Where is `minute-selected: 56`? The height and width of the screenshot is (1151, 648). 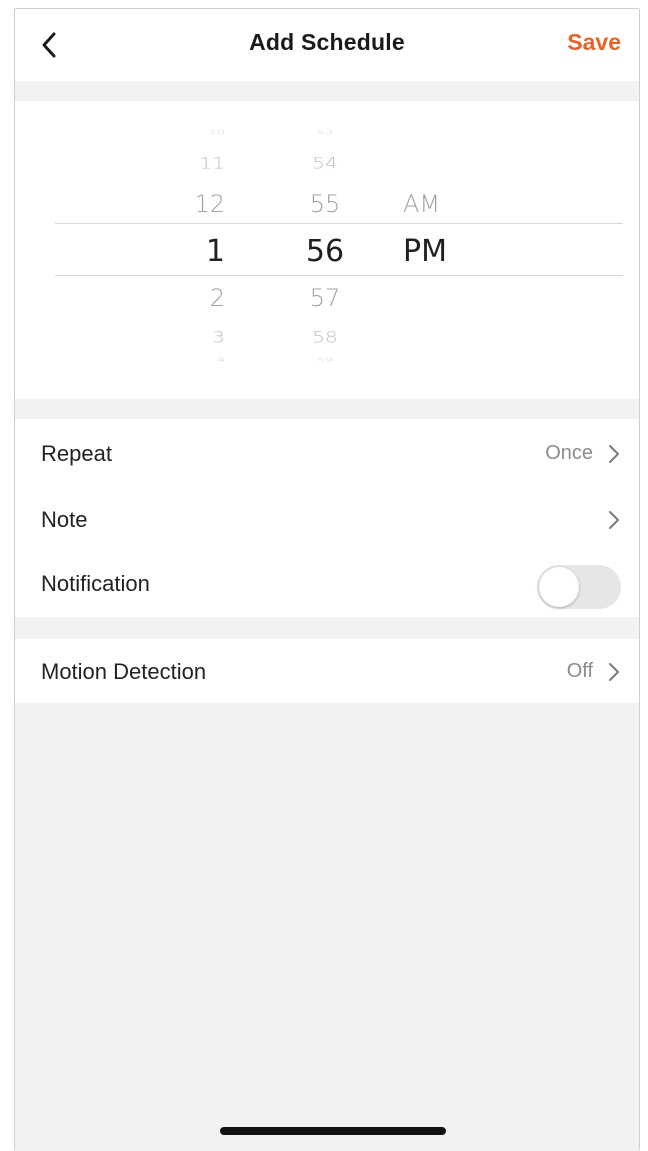 minute-selected: 56 is located at coordinates (325, 251).